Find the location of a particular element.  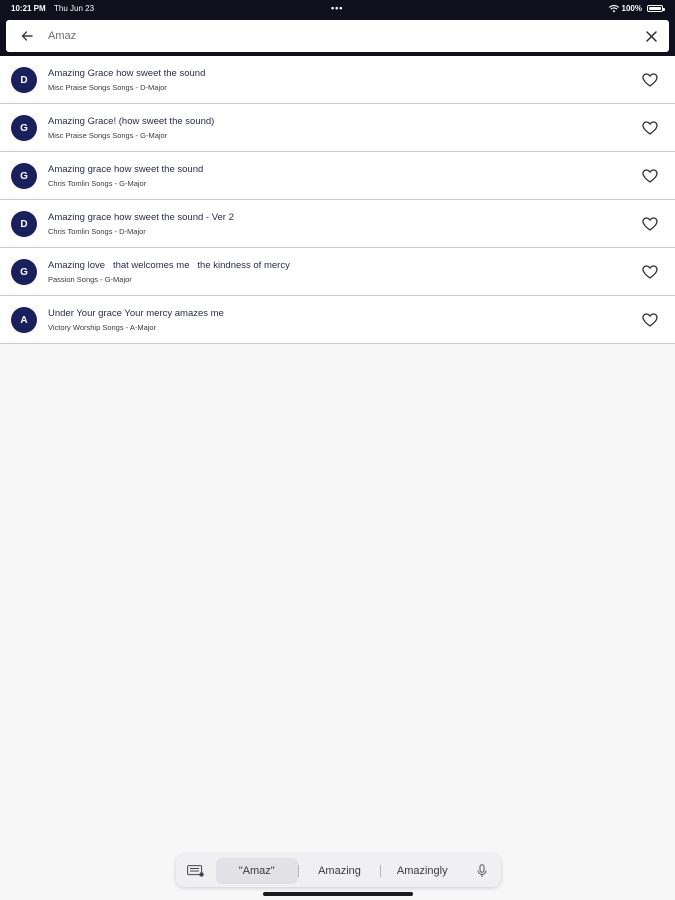

suggestion-amazing: Amazing is located at coordinates (340, 871).